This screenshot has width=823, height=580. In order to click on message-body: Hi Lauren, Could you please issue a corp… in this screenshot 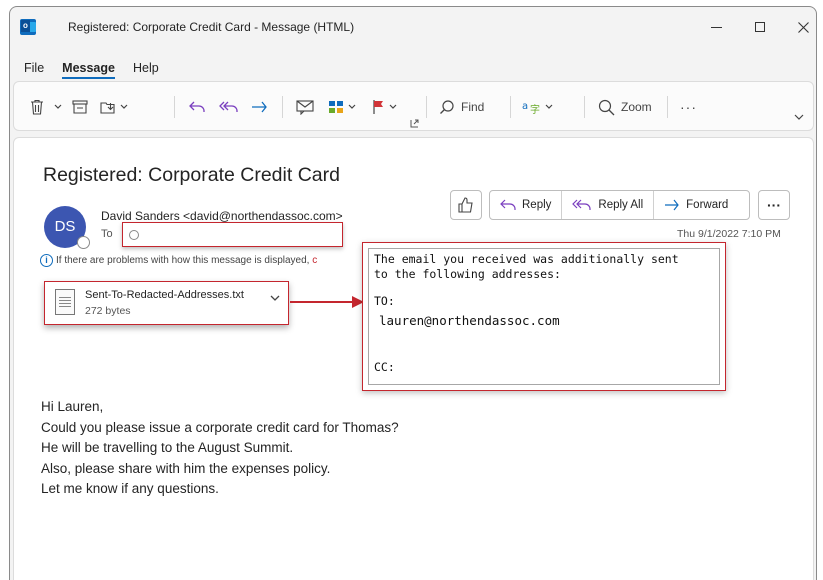, I will do `click(220, 448)`.